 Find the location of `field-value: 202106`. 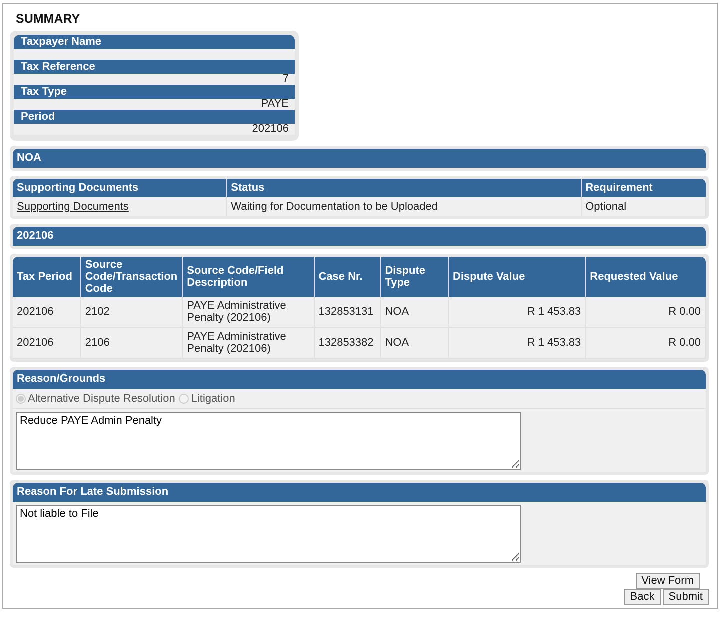

field-value: 202106 is located at coordinates (270, 129).